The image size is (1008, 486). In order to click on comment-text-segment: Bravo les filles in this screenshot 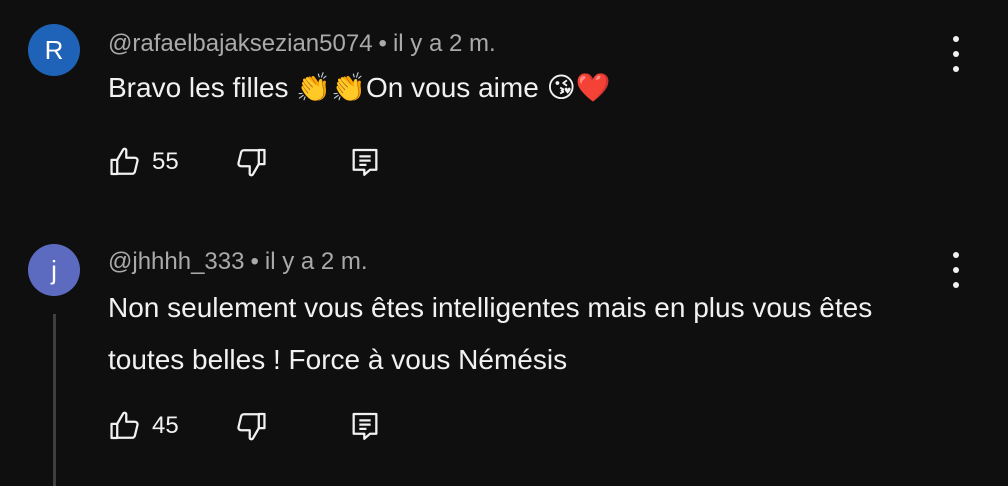, I will do `click(202, 87)`.